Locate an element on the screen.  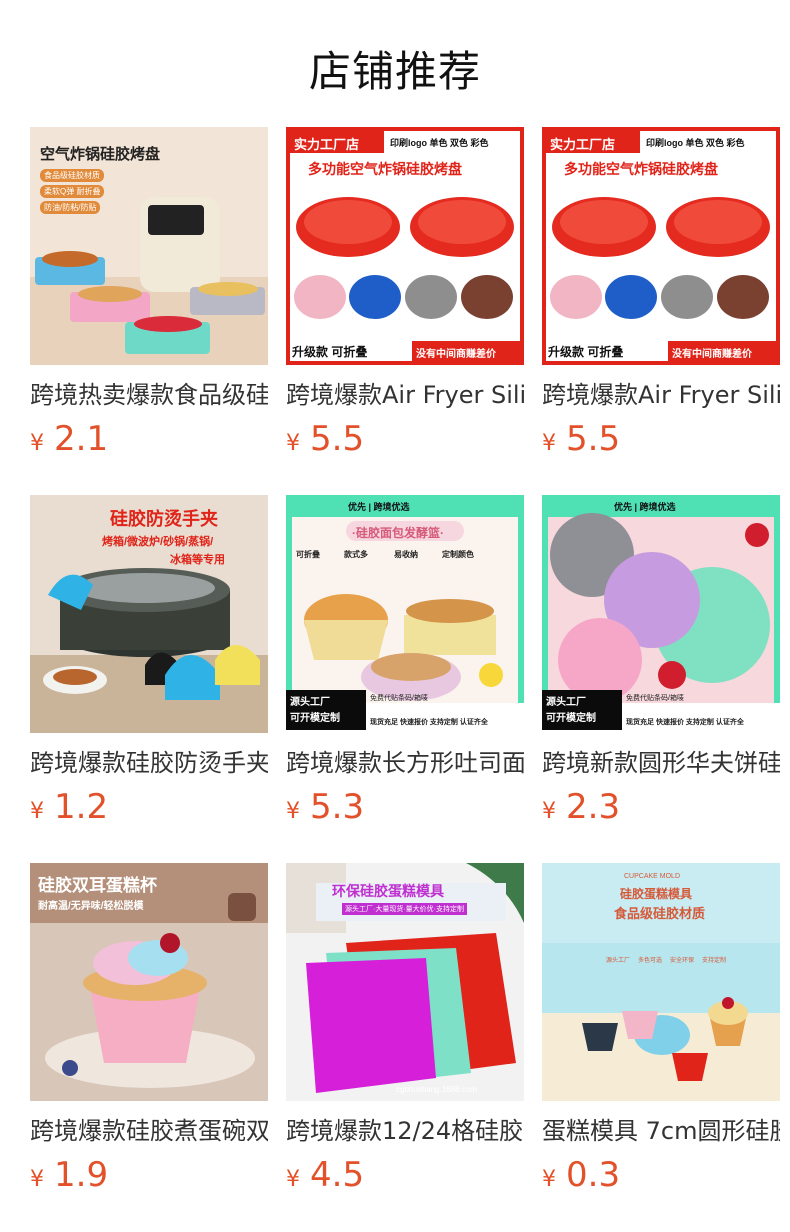
image-caption: 款式多 is located at coordinates (356, 554).